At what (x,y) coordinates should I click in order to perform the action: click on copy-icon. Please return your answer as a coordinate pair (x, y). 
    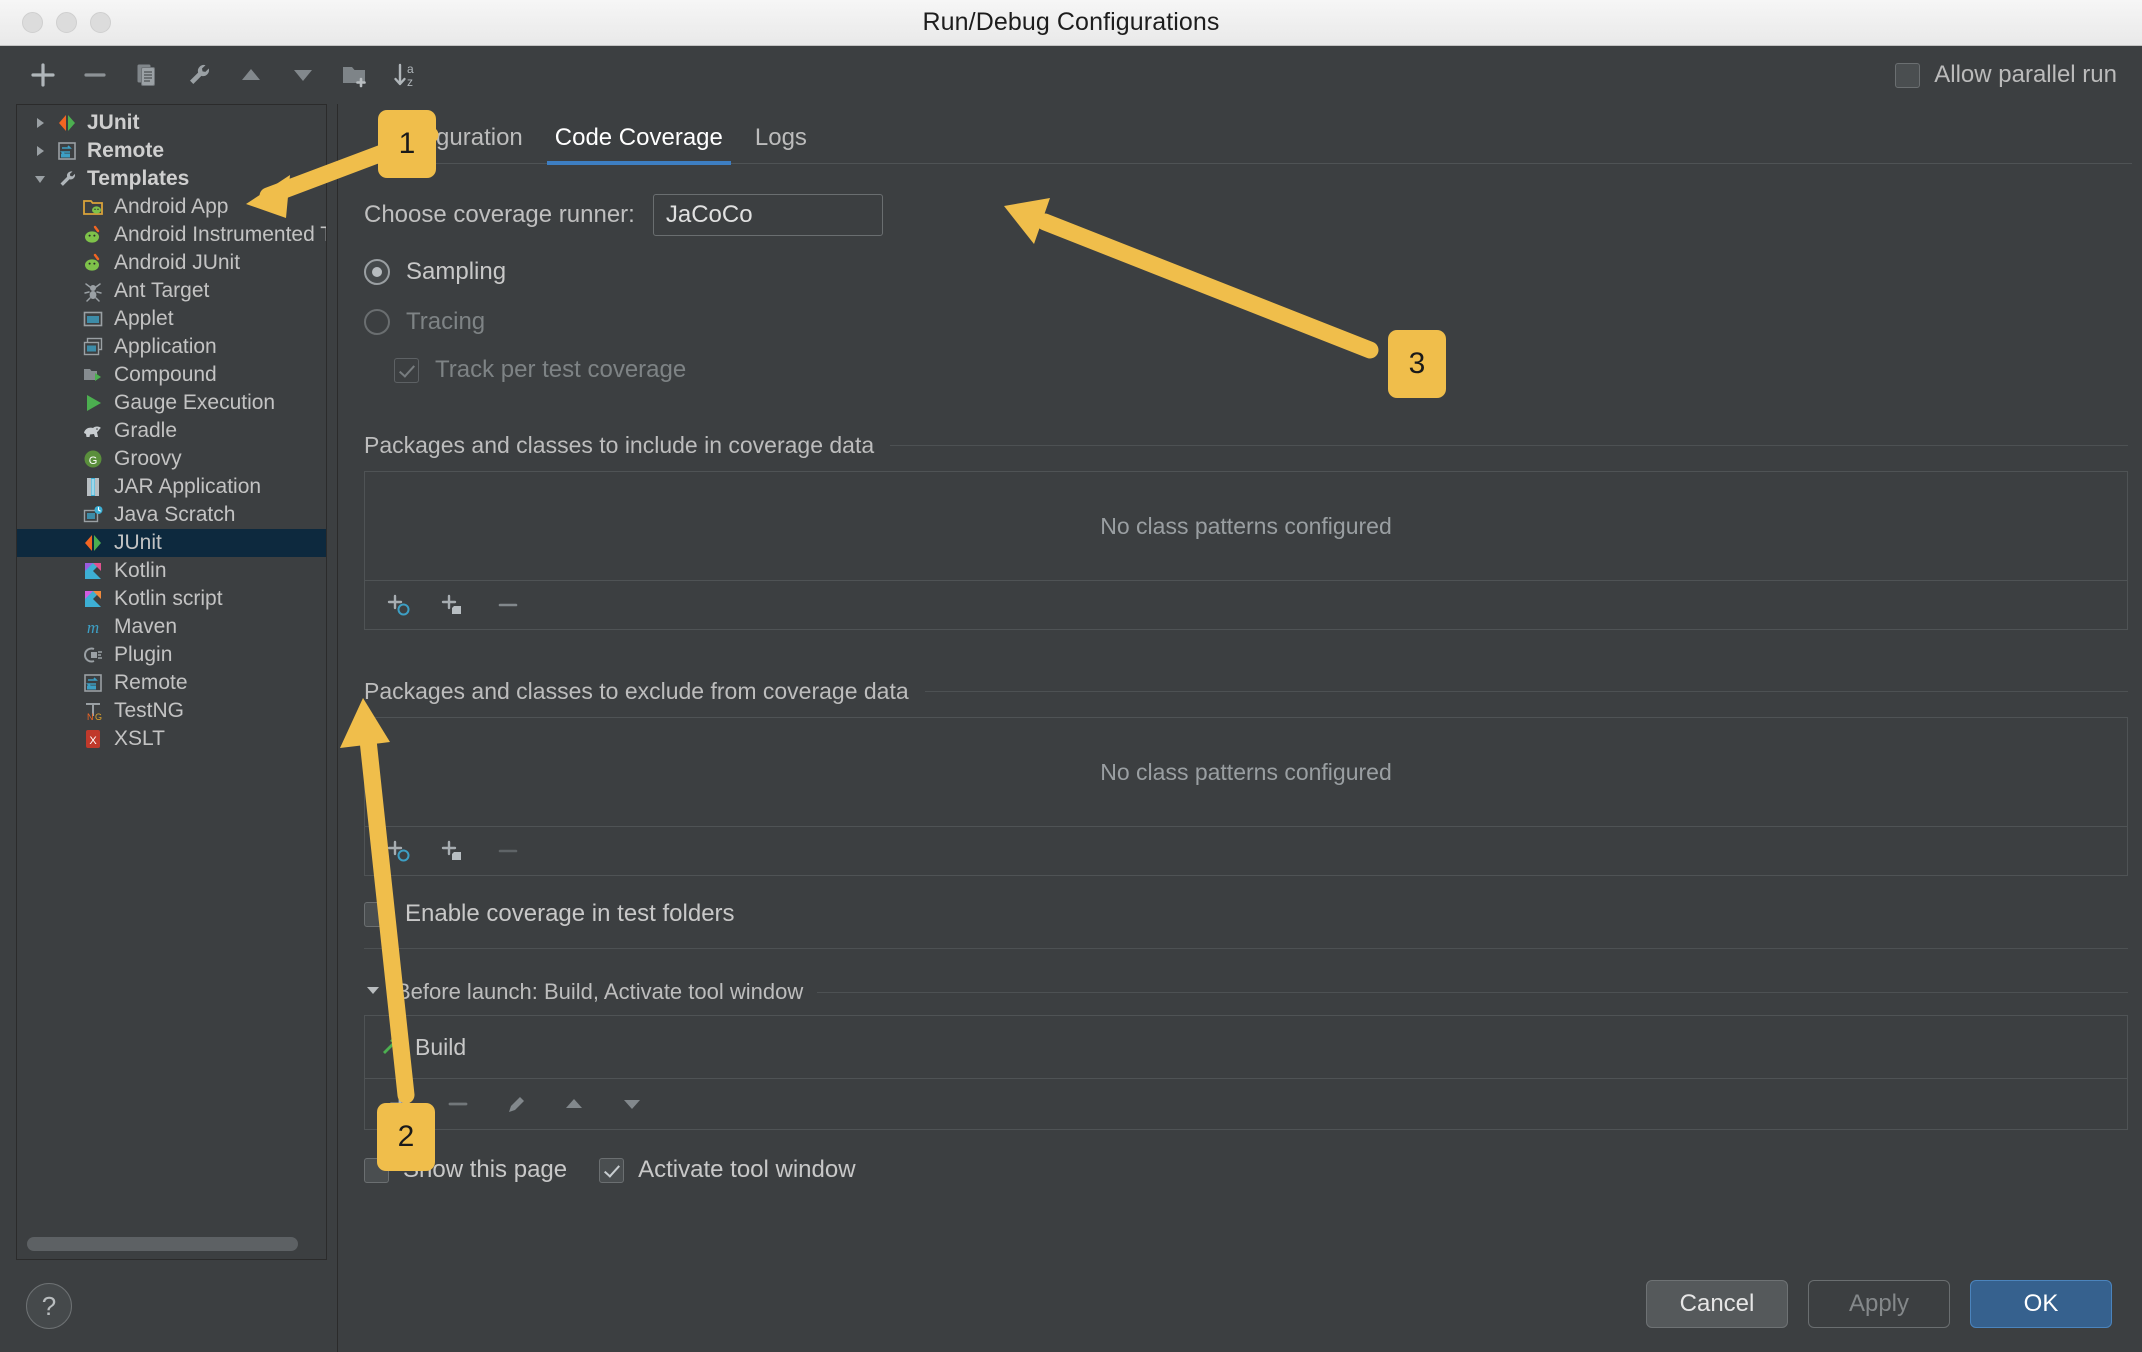
    Looking at the image, I should click on (147, 75).